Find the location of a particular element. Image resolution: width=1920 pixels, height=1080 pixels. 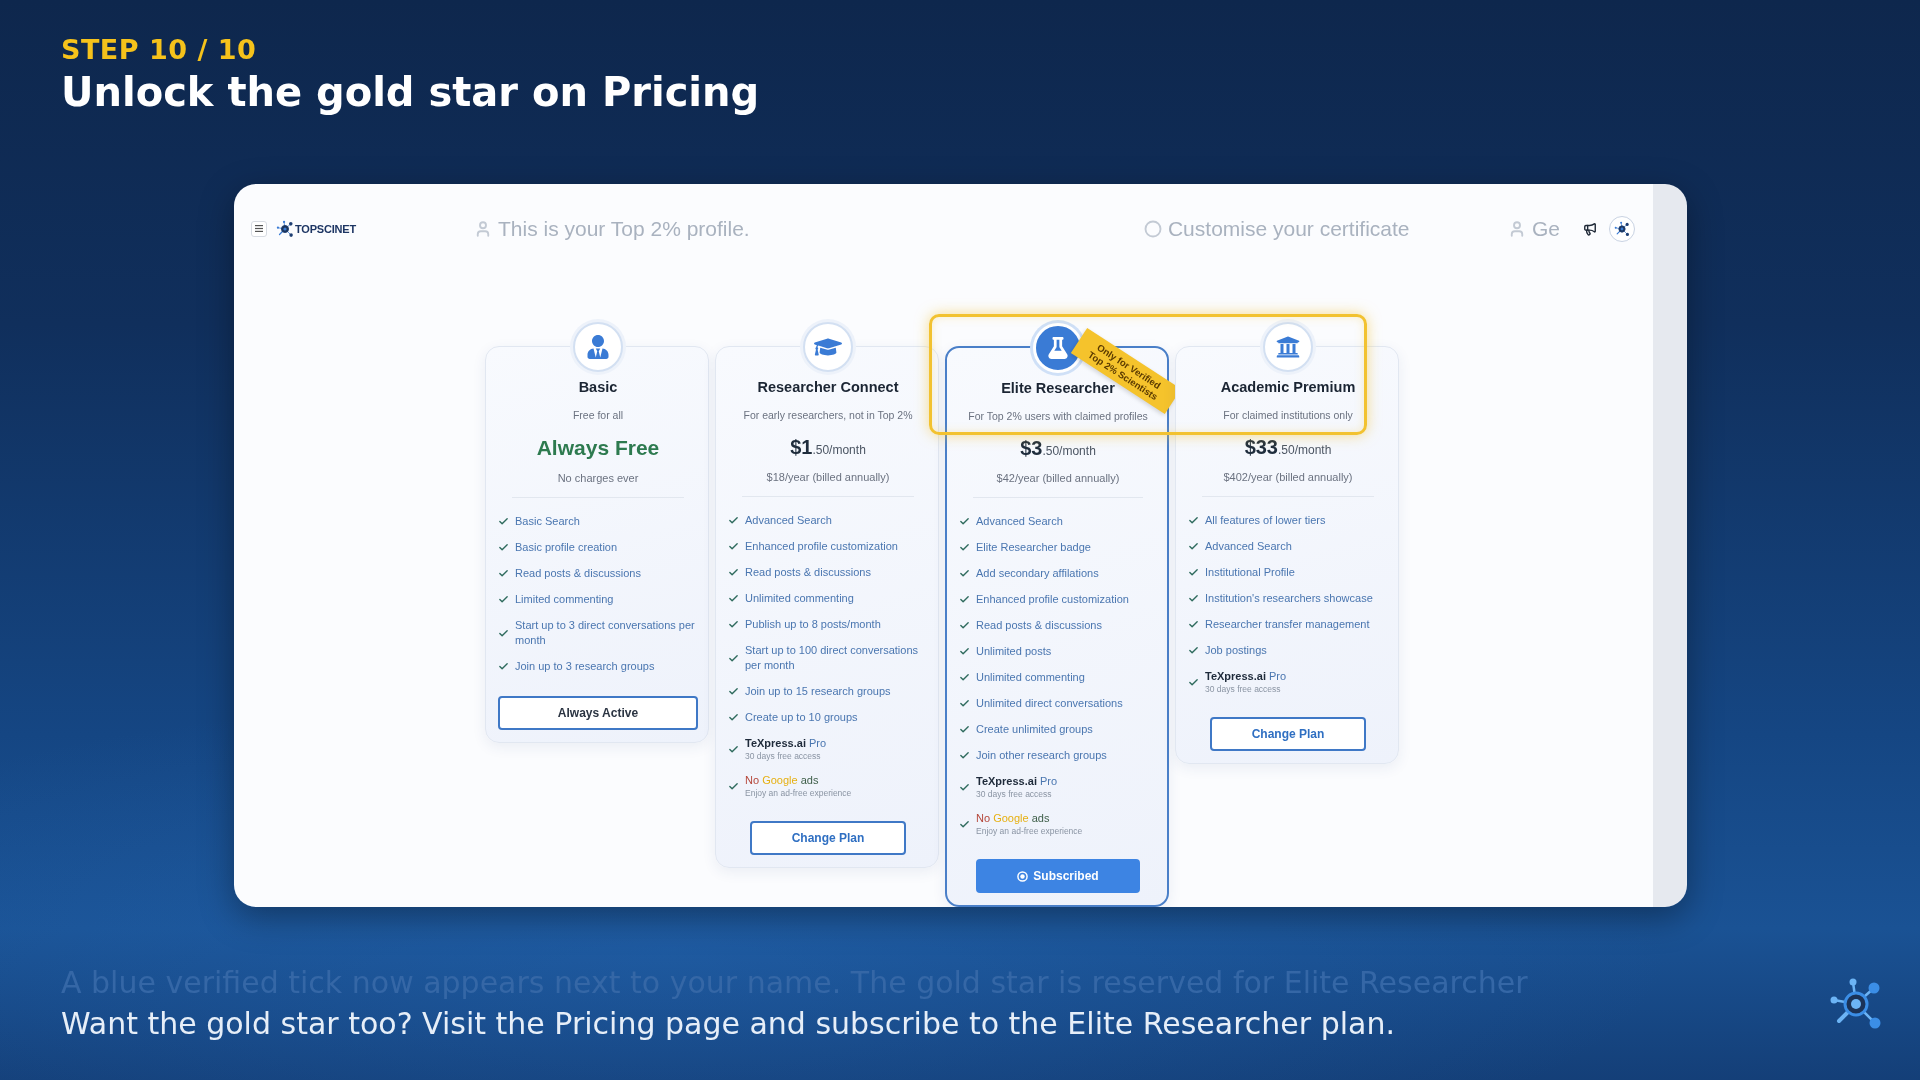

feature-text: Join up to 15 research groups is located at coordinates (818, 691).